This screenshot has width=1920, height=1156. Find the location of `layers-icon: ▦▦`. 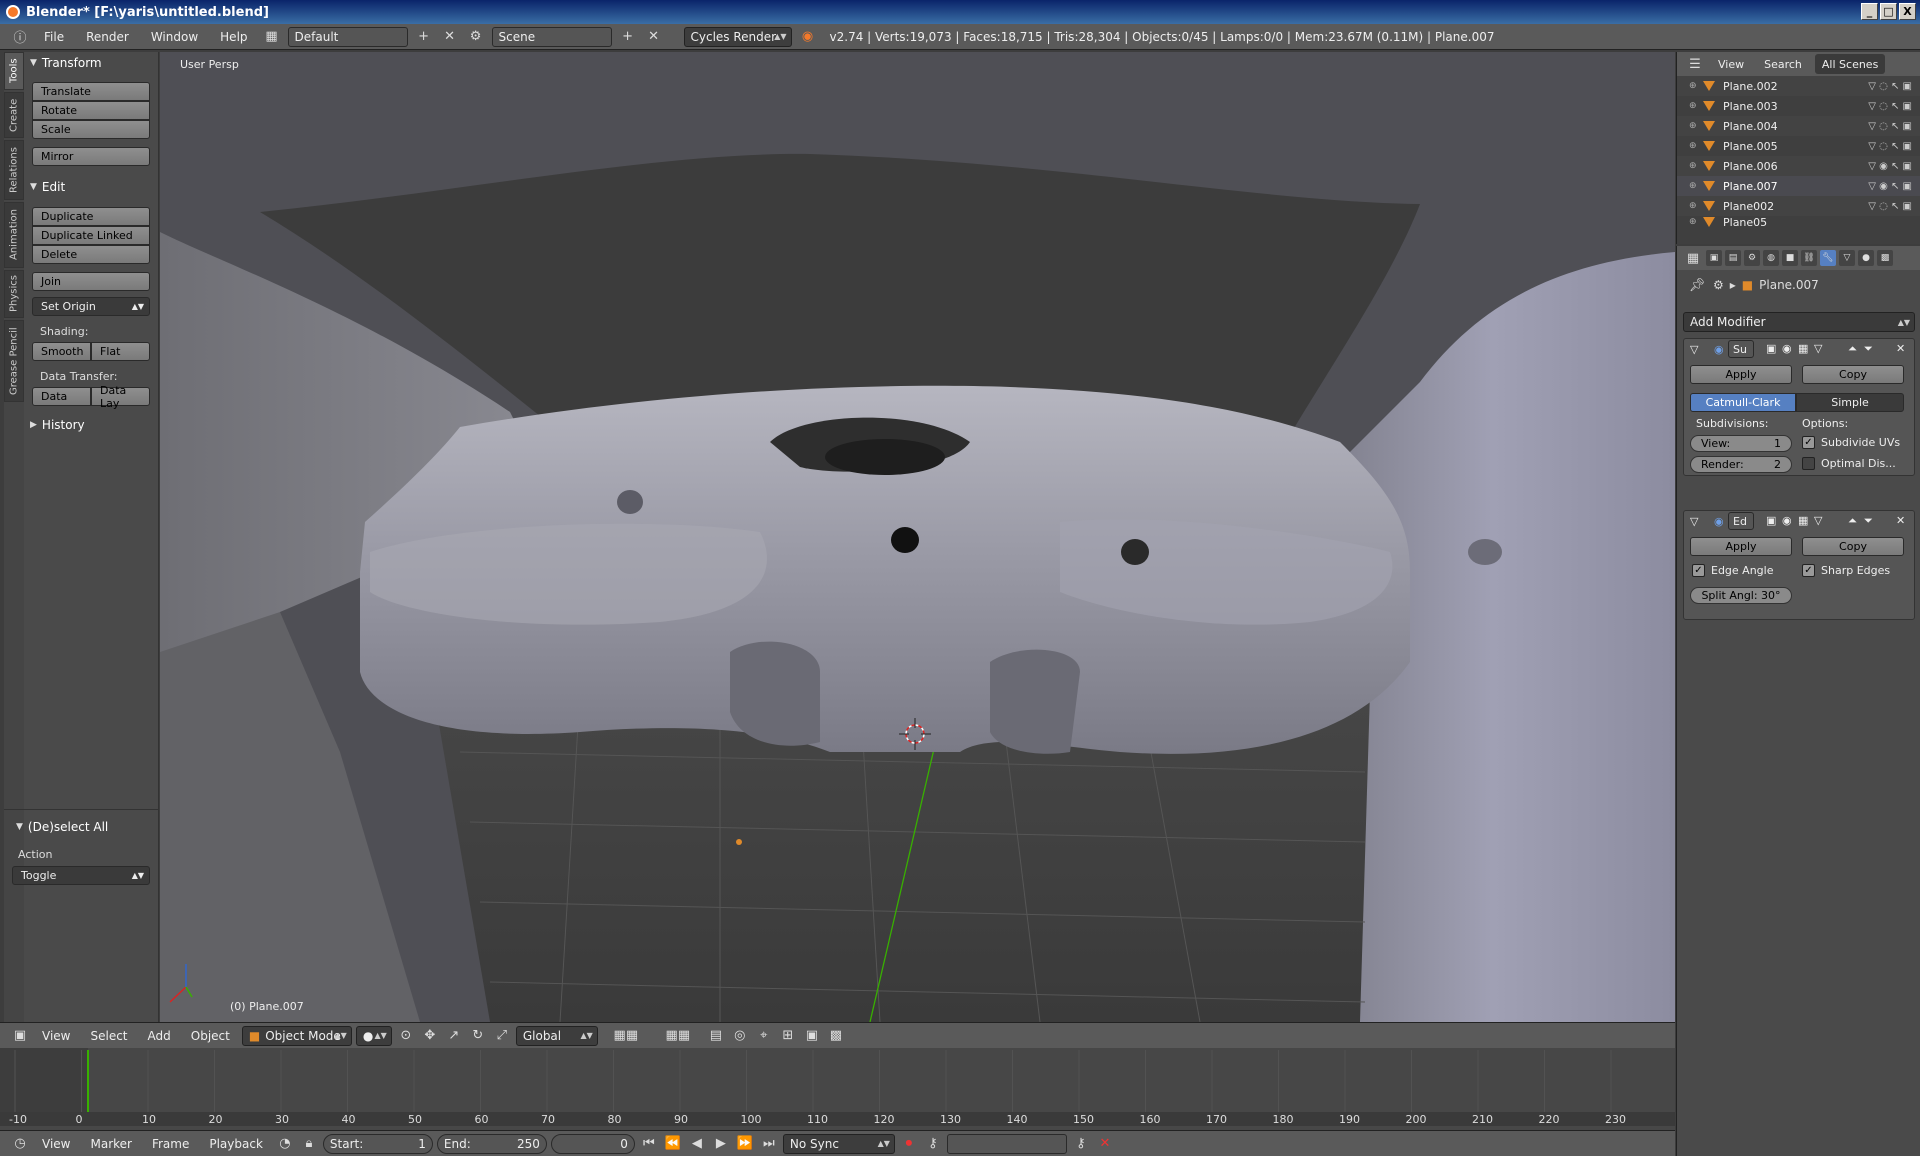

layers-icon: ▦▦ is located at coordinates (626, 1036).